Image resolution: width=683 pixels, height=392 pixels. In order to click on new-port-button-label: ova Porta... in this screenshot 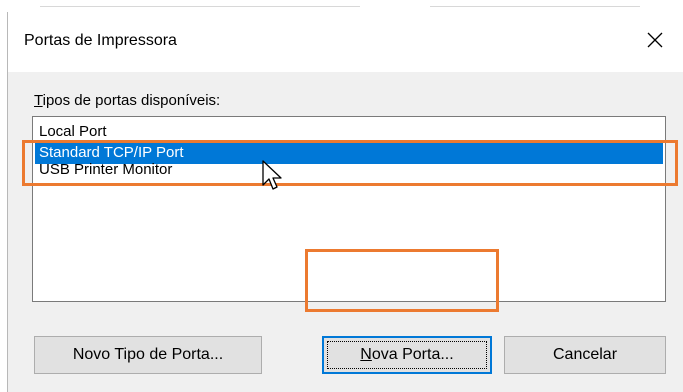, I will do `click(412, 354)`.